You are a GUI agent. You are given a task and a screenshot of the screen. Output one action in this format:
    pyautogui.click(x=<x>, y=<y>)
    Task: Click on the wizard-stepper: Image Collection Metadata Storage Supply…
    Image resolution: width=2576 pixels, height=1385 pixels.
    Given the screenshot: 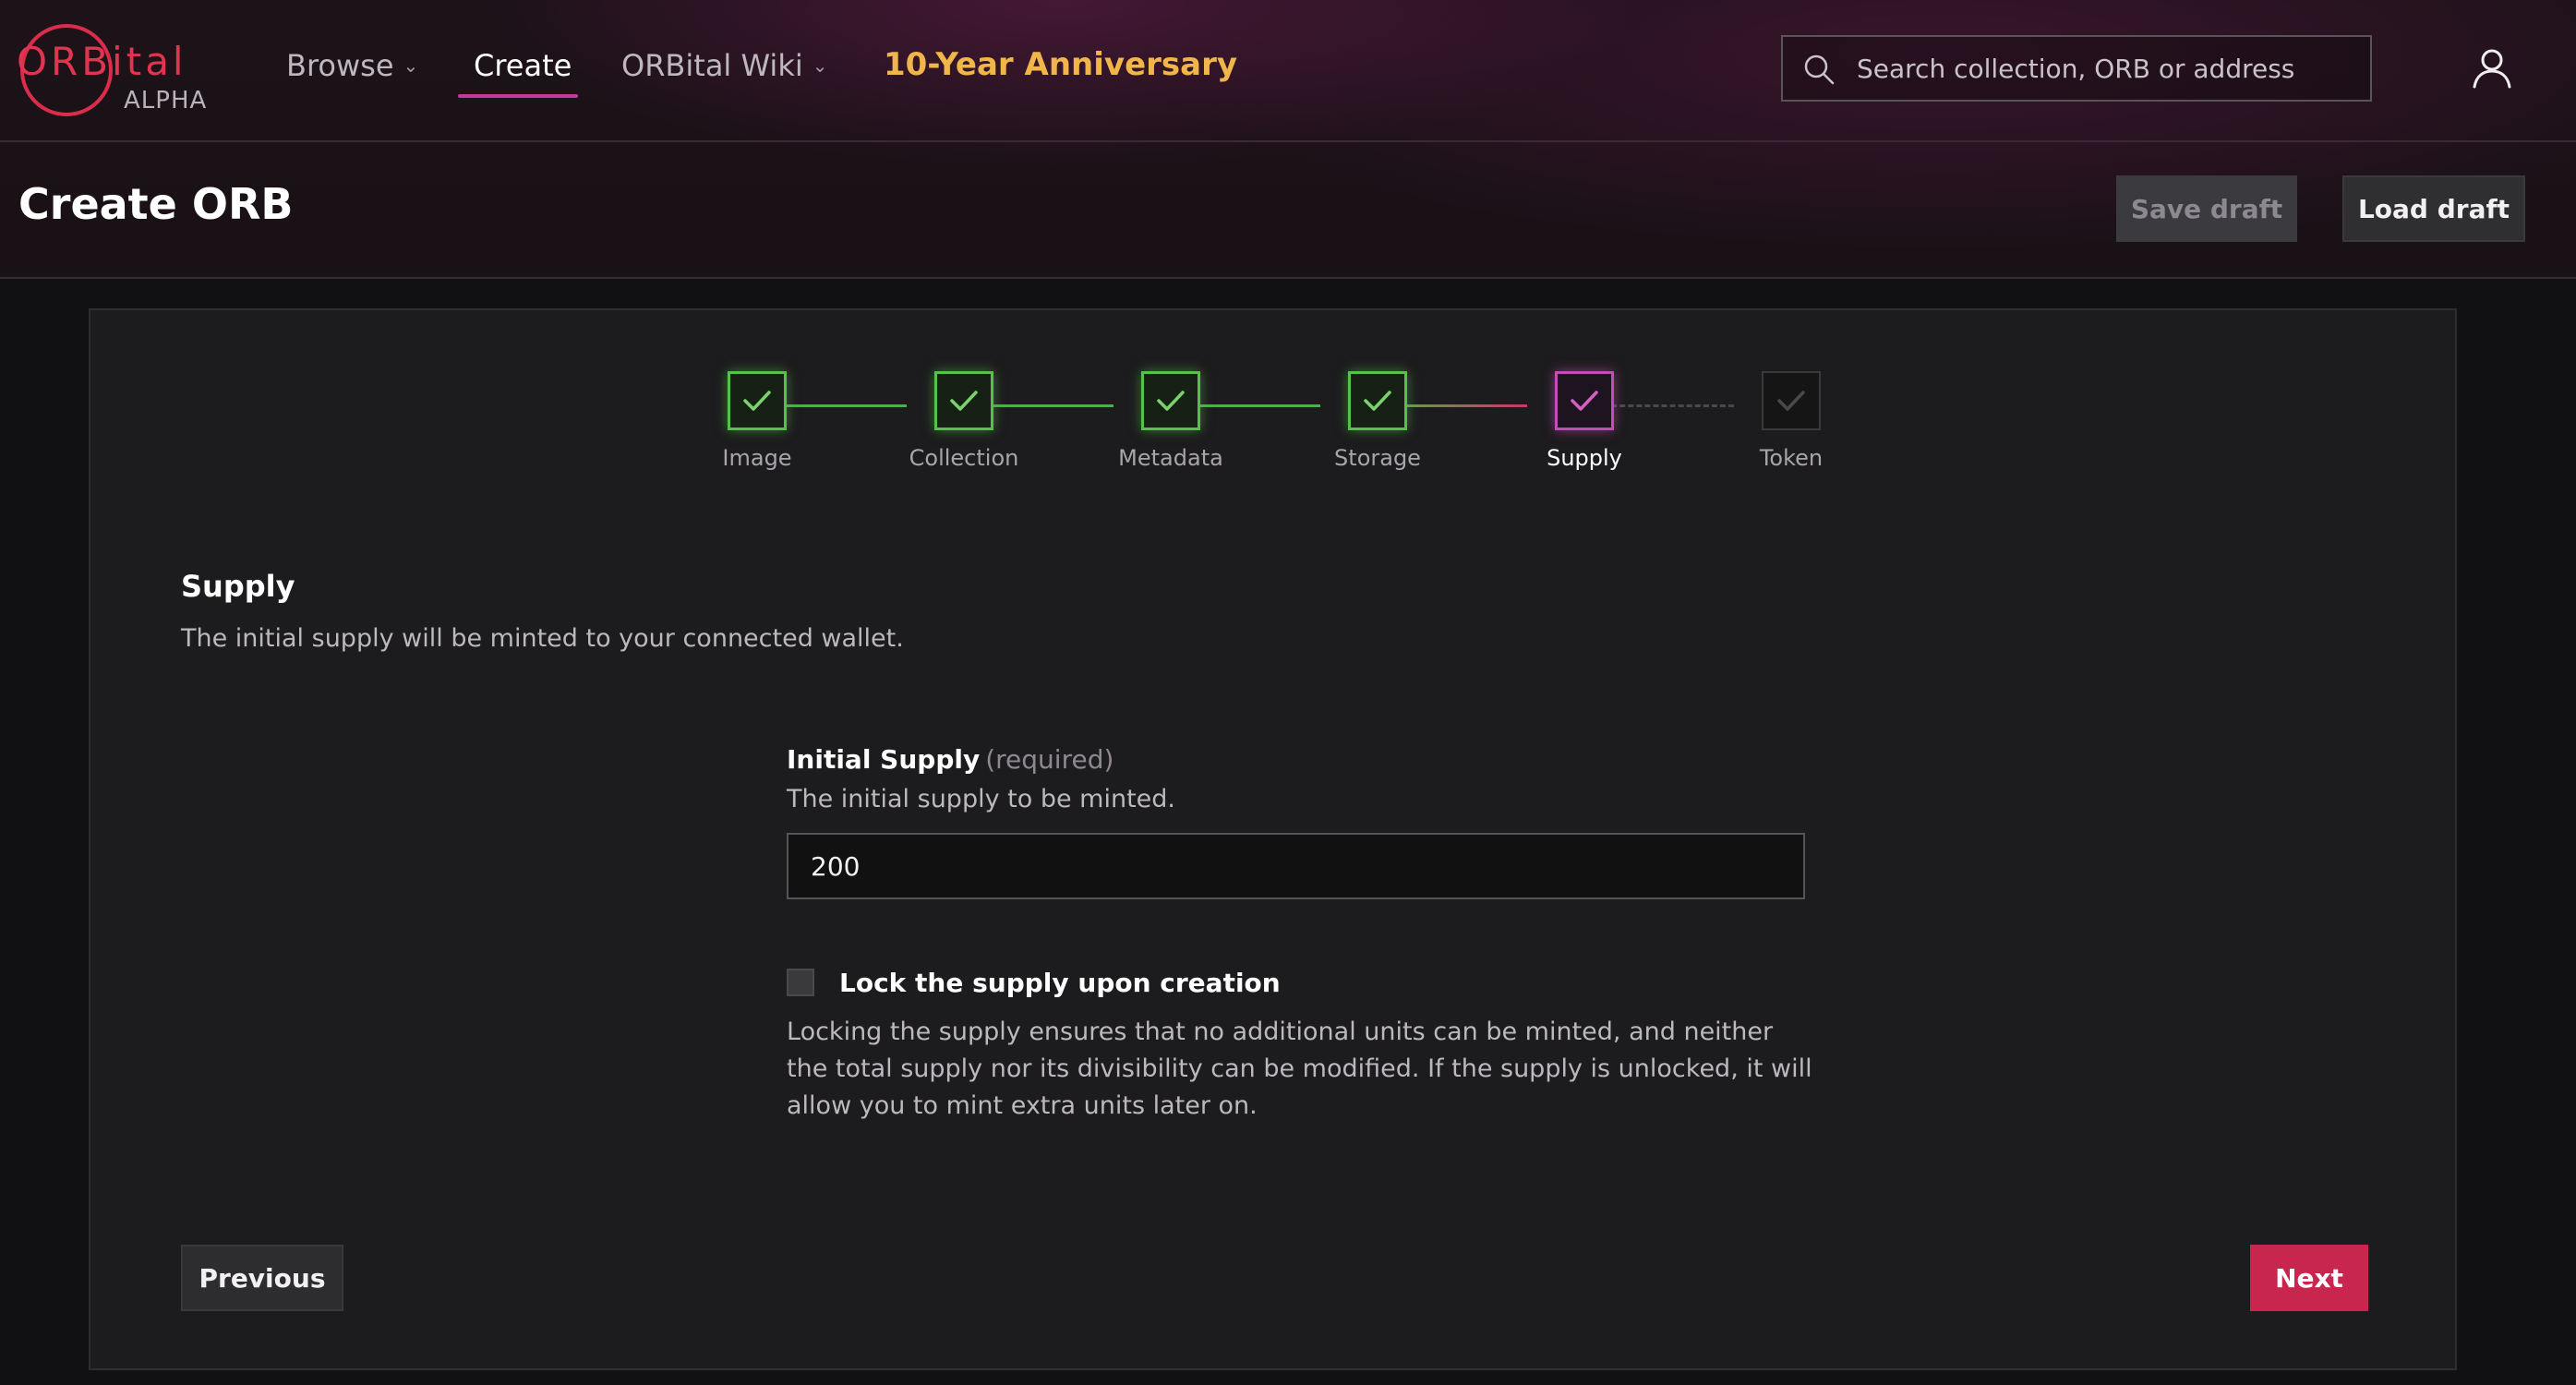 What is the action you would take?
    pyautogui.click(x=1274, y=402)
    